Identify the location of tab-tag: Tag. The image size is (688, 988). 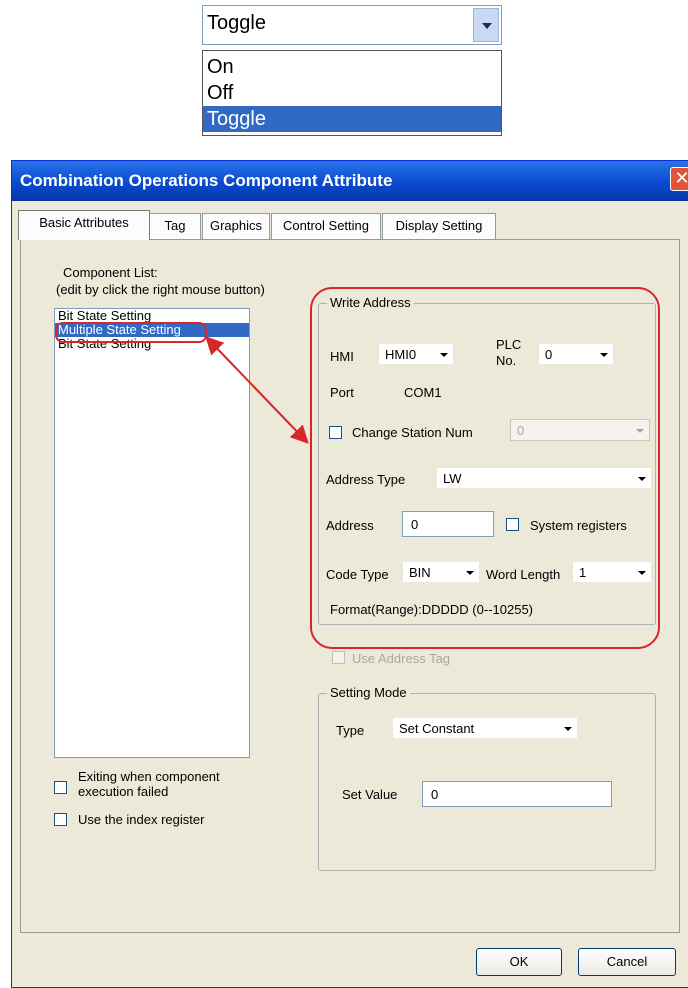
(175, 226).